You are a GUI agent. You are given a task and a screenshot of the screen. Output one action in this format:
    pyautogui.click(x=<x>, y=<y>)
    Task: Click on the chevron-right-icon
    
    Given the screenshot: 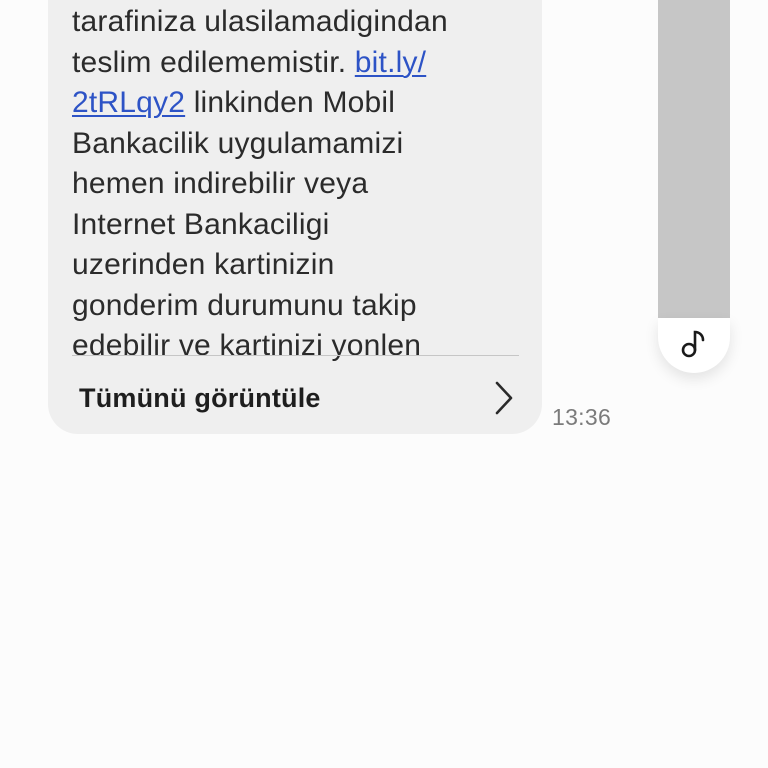 What is the action you would take?
    pyautogui.click(x=504, y=398)
    